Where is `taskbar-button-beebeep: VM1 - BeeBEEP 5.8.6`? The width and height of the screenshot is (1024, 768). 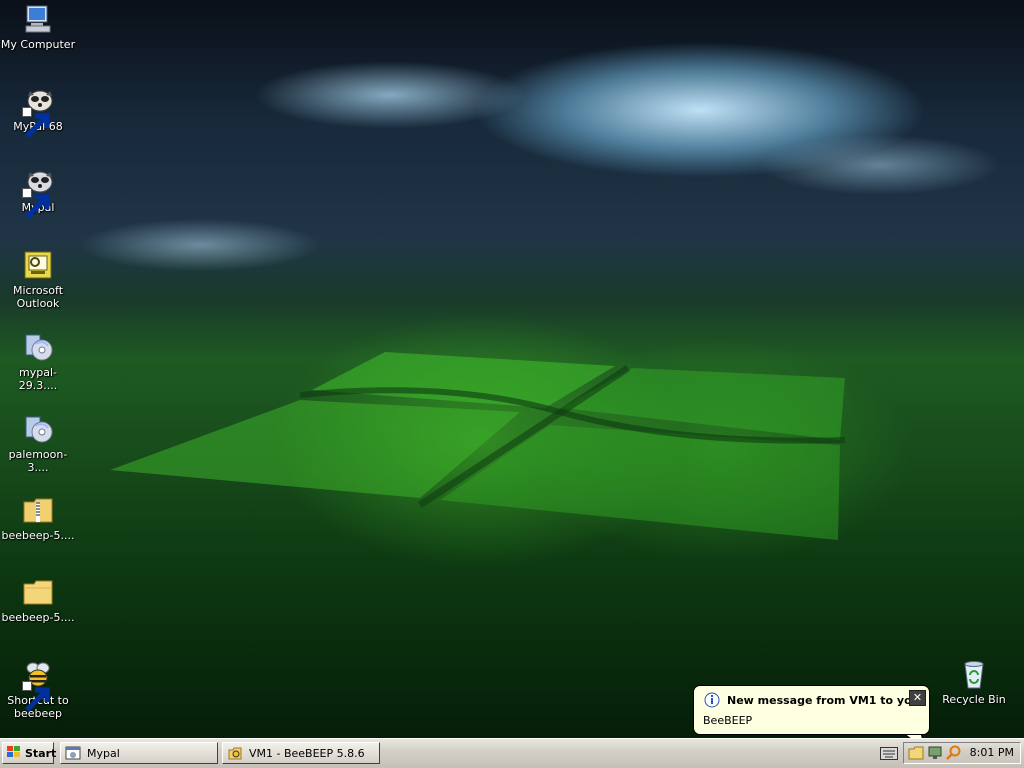 taskbar-button-beebeep: VM1 - BeeBEEP 5.8.6 is located at coordinates (301, 753).